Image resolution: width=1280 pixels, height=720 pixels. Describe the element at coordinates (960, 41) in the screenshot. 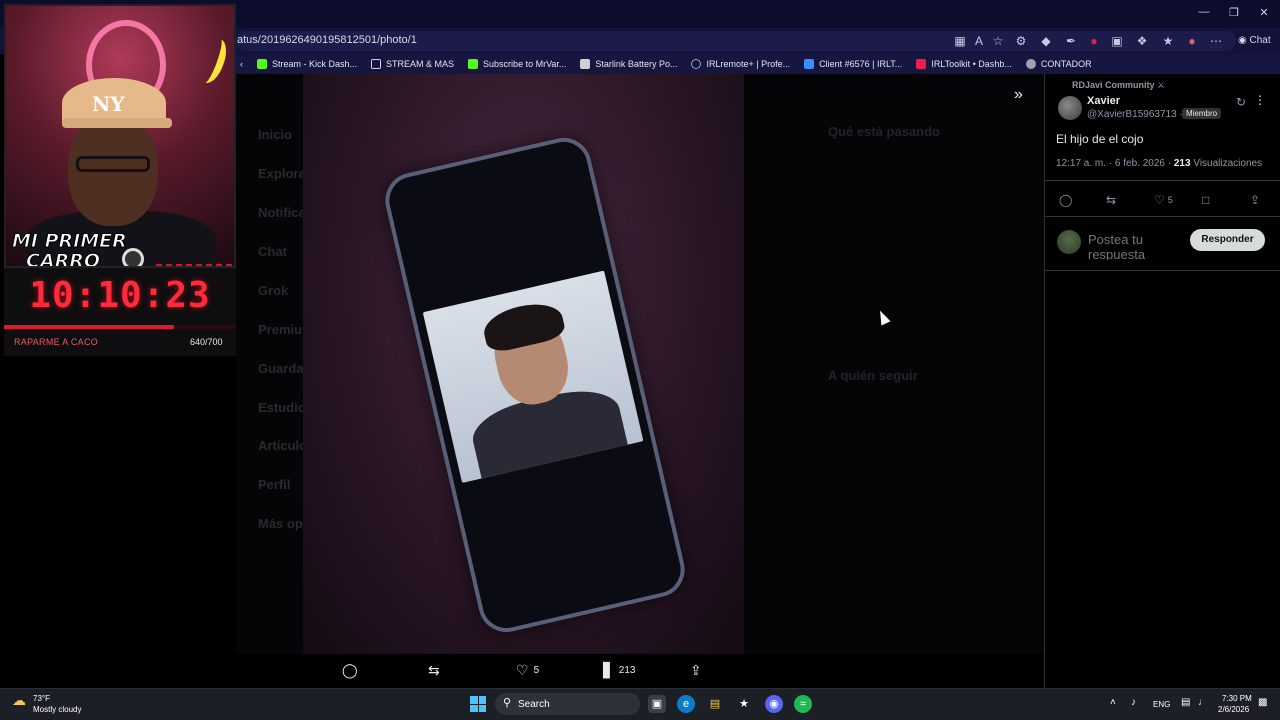

I see `app-available-icon: ▦` at that location.